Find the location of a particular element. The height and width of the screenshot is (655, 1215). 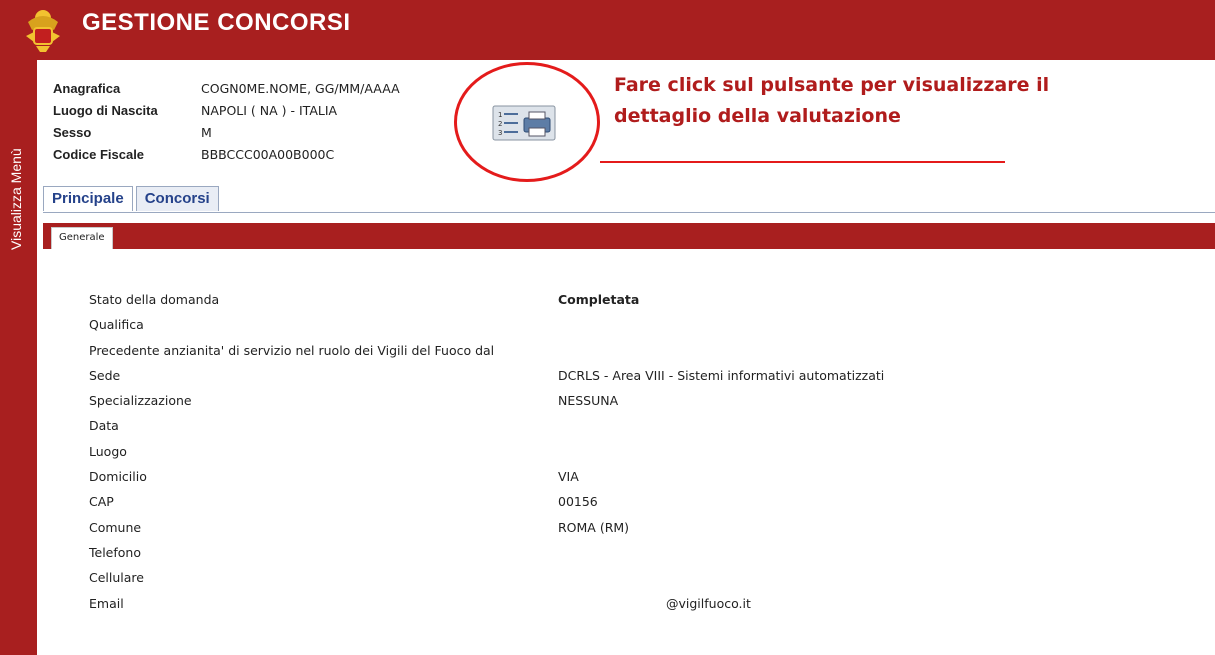

field-row-telefono: Telefono is located at coordinates (607, 553).